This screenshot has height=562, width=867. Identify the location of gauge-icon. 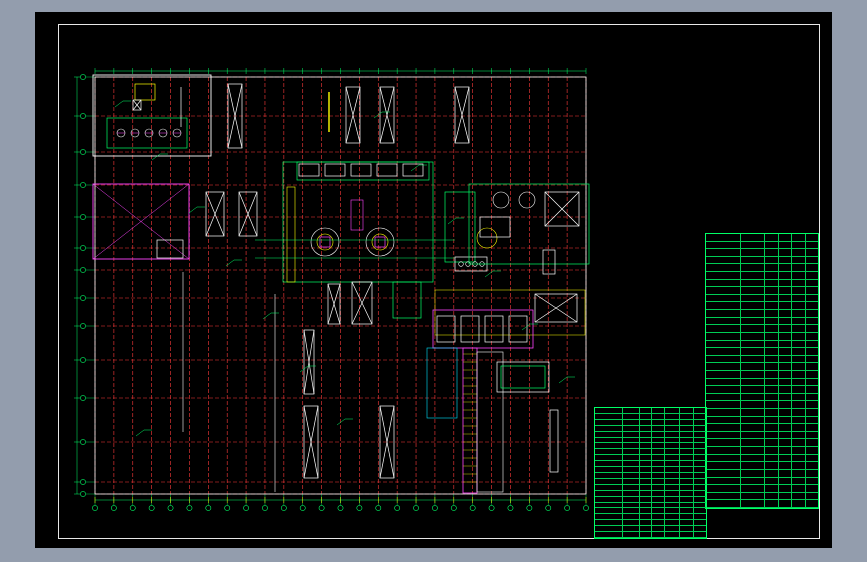
(461, 264).